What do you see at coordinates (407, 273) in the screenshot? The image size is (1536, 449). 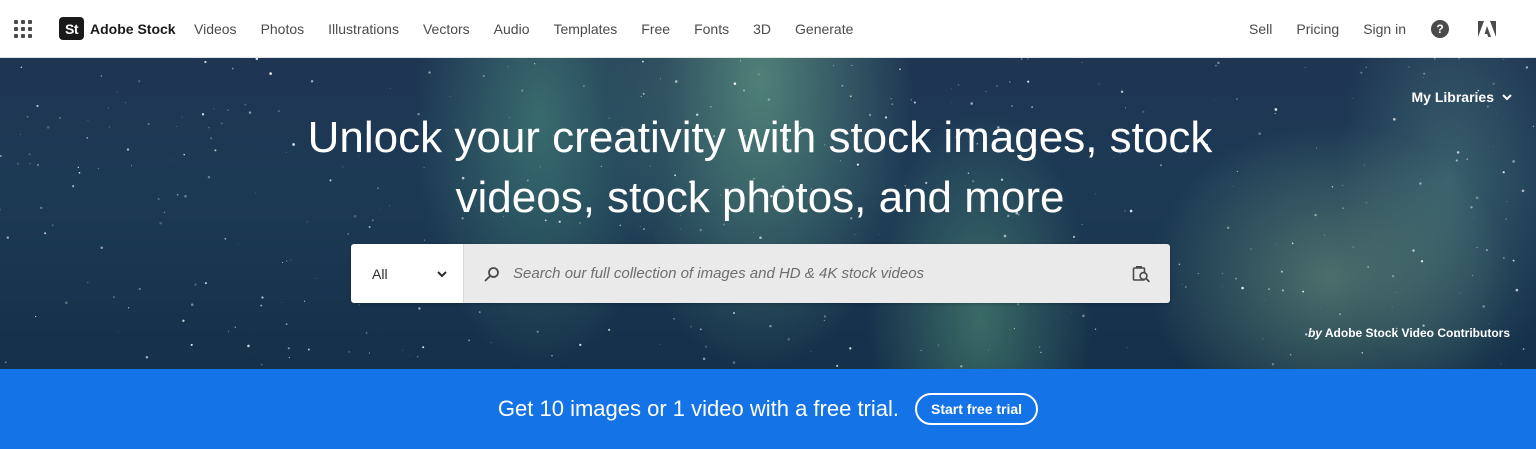 I see `search-filter-select: All` at bounding box center [407, 273].